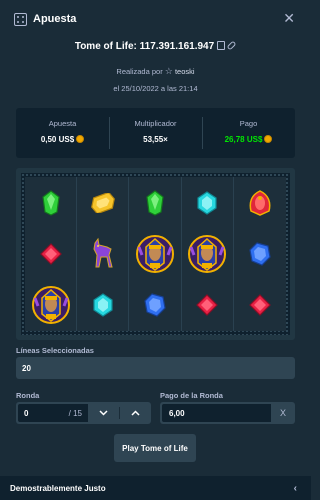 Image resolution: width=320 pixels, height=500 pixels. I want to click on chevron-up-icon, so click(135, 413).